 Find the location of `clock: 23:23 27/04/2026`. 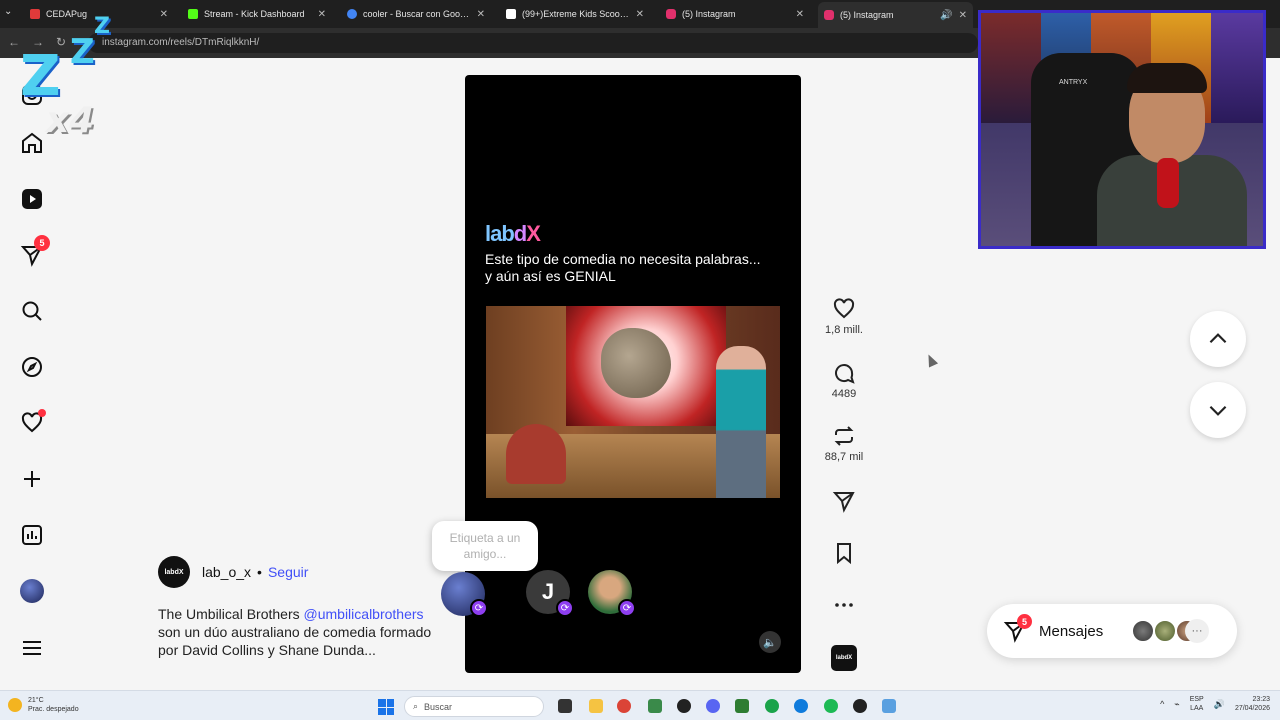

clock: 23:23 27/04/2026 is located at coordinates (1252, 704).